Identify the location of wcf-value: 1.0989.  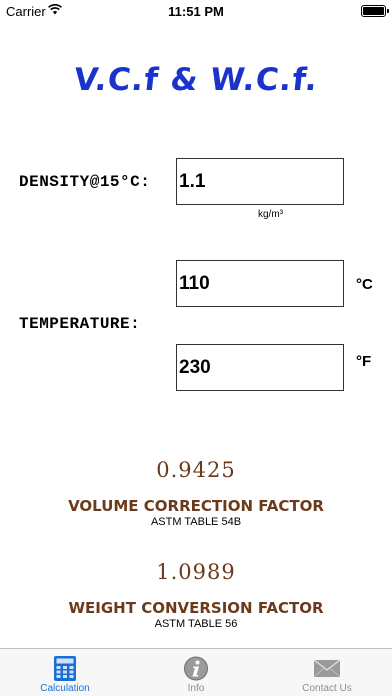
(196, 572).